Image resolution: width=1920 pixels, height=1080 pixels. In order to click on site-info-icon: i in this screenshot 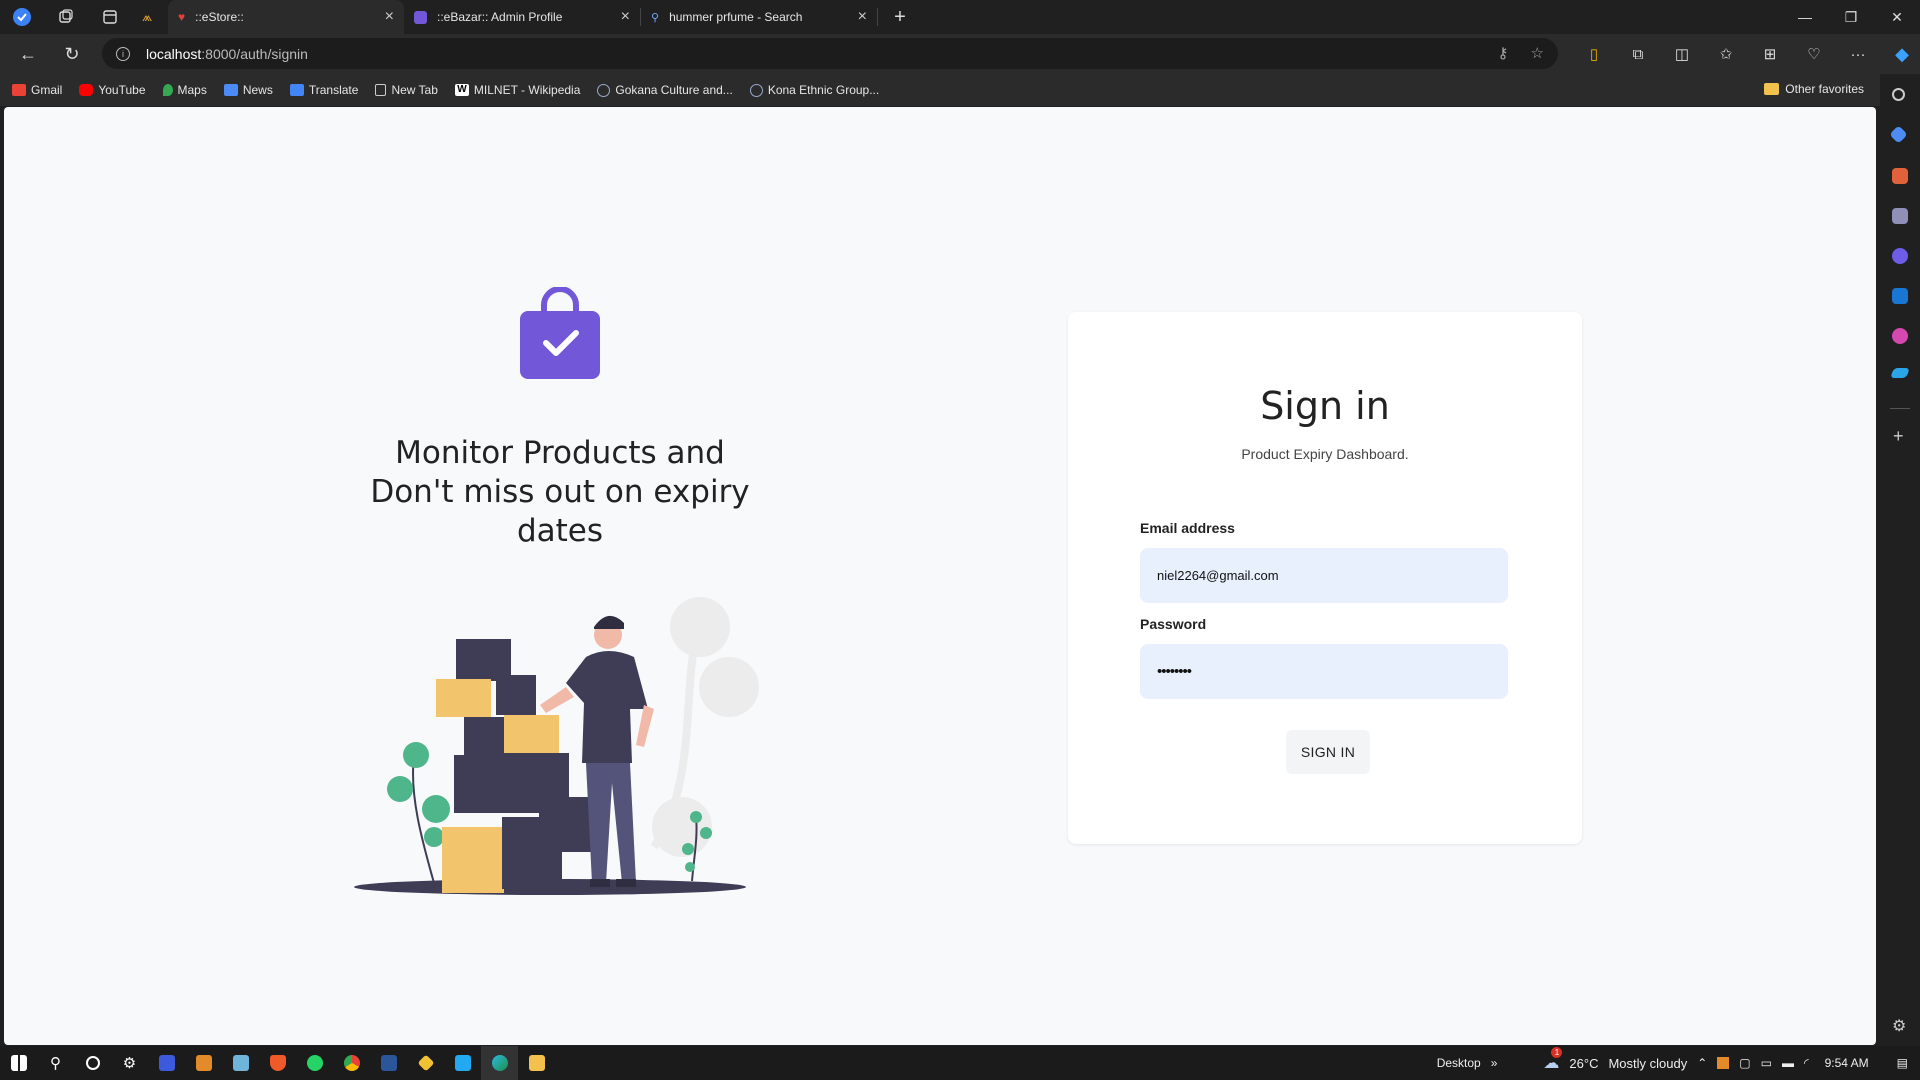, I will do `click(123, 53)`.